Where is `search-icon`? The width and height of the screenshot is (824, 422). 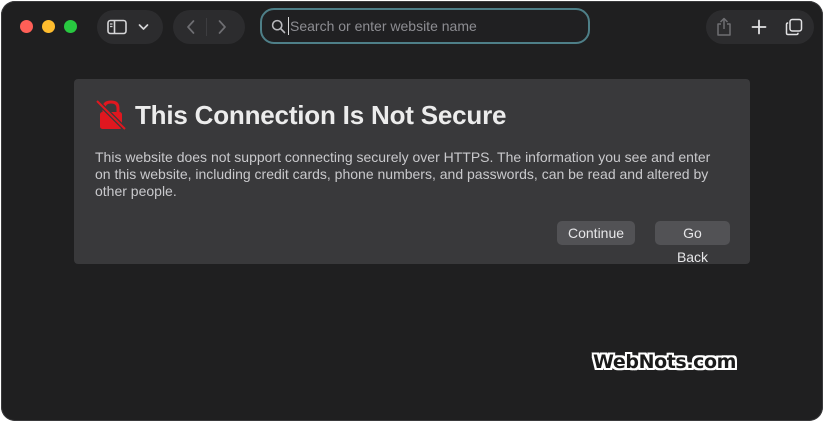 search-icon is located at coordinates (279, 26).